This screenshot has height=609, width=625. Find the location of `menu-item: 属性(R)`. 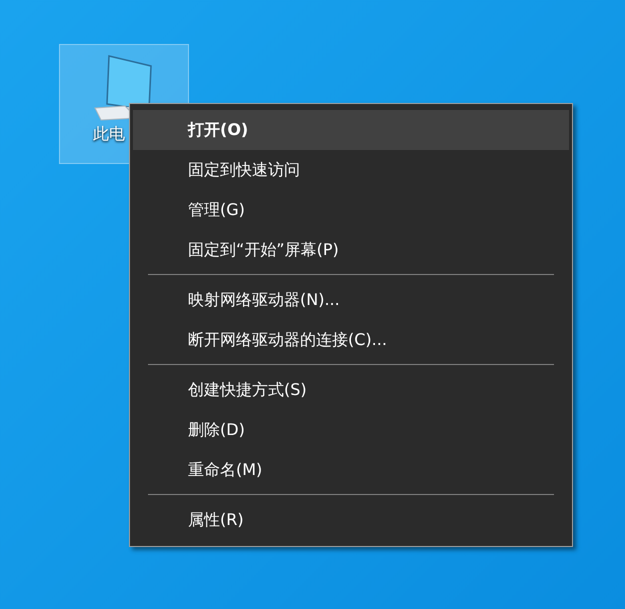

menu-item: 属性(R) is located at coordinates (351, 520).